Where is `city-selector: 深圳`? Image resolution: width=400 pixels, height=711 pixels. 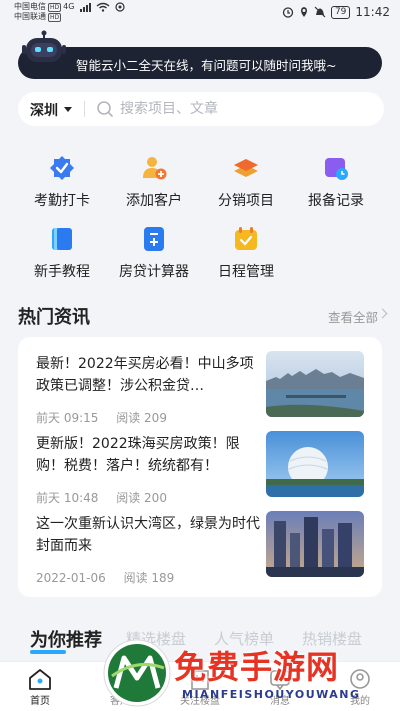 city-selector: 深圳 is located at coordinates (44, 110).